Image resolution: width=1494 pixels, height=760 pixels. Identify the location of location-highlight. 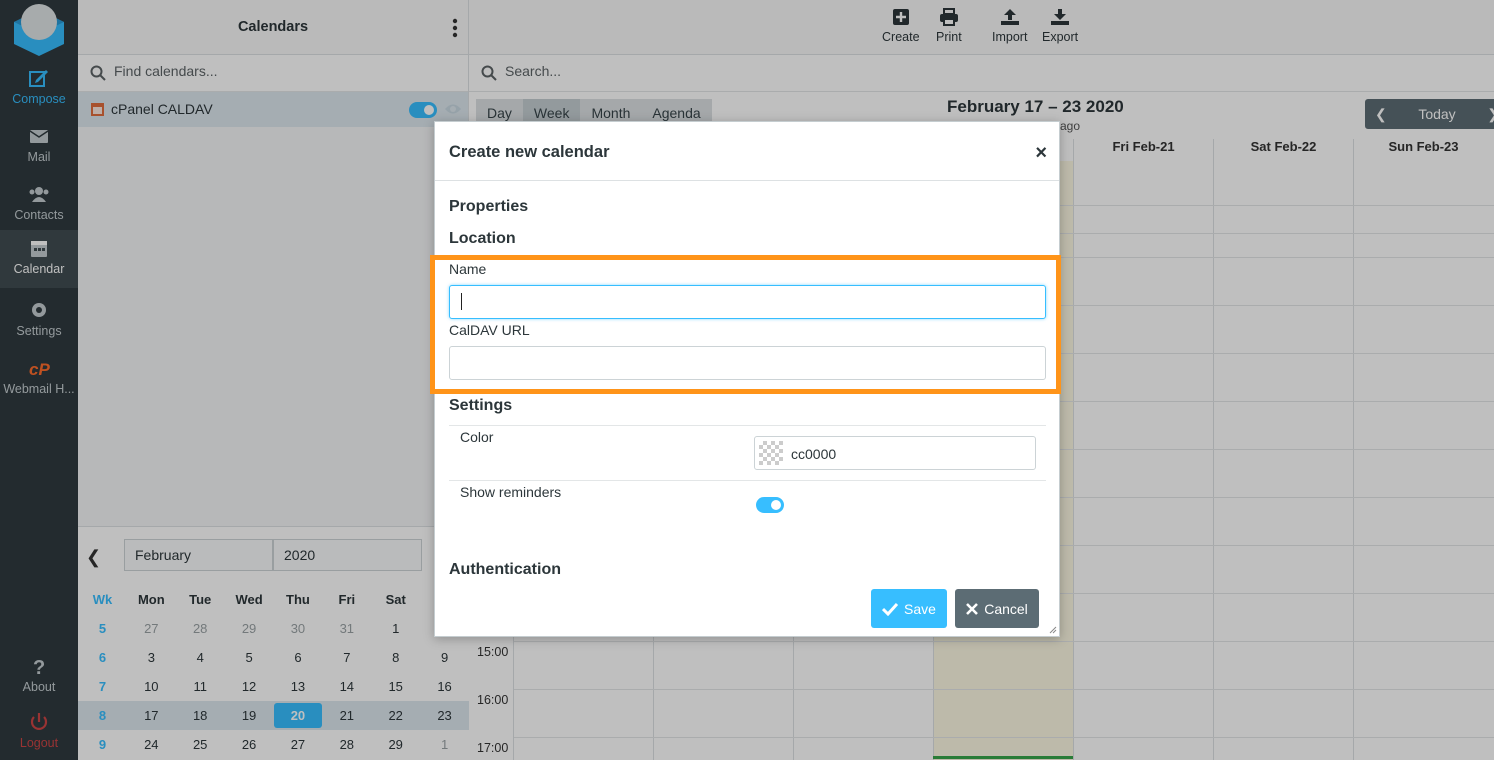
(745, 324).